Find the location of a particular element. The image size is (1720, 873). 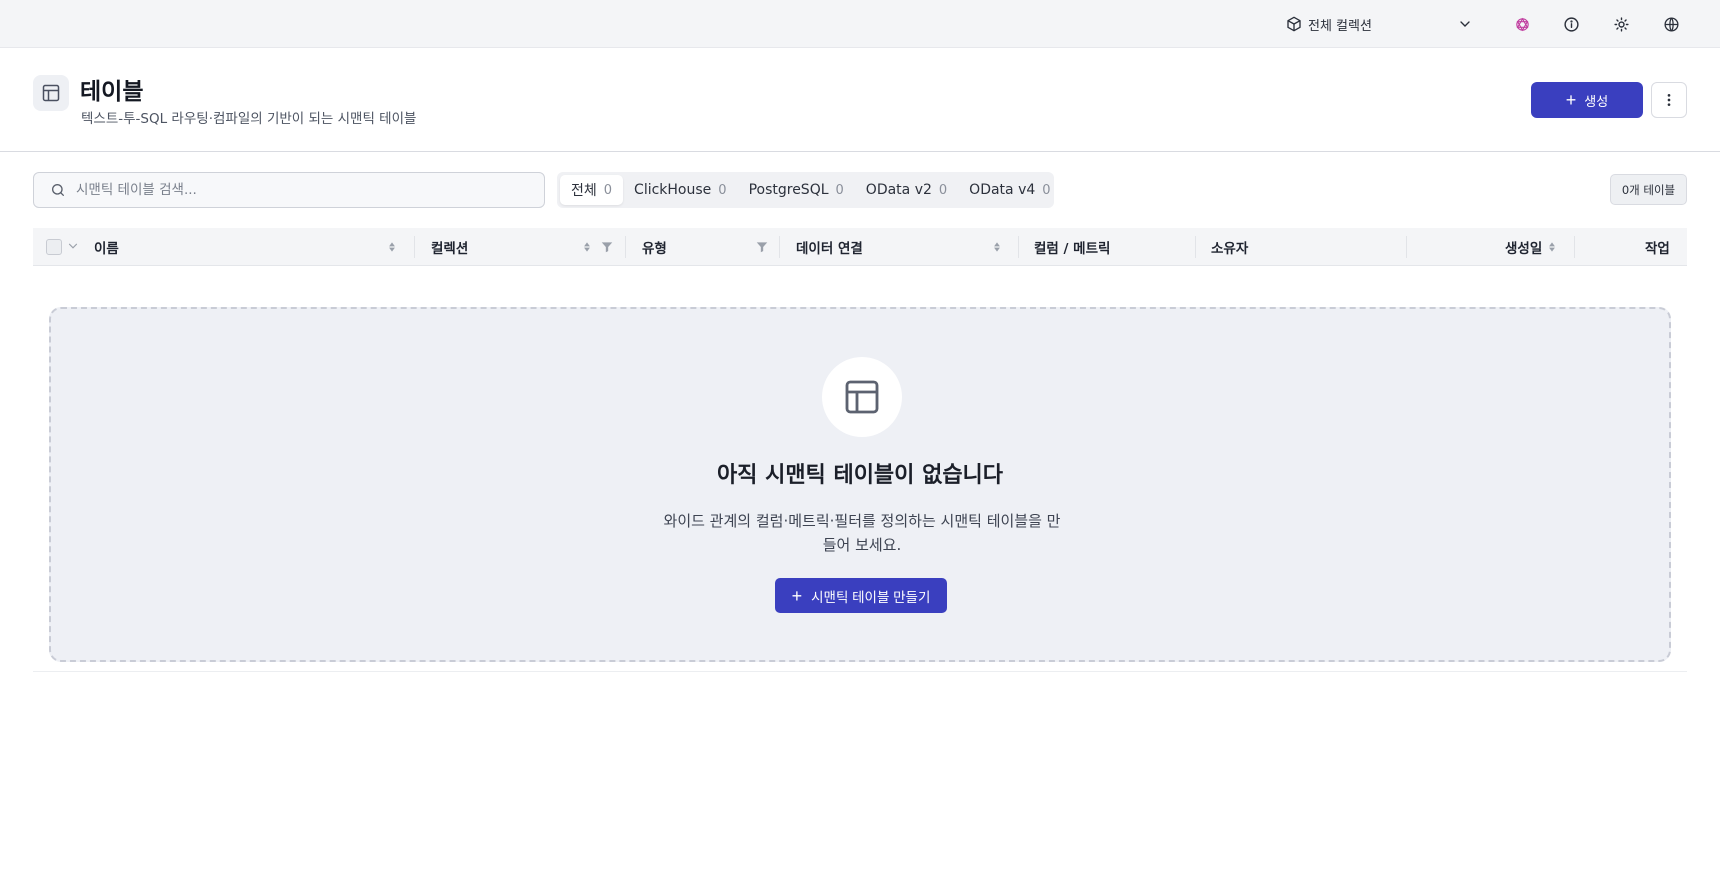

column-header-actions: 작업 is located at coordinates (1657, 247).